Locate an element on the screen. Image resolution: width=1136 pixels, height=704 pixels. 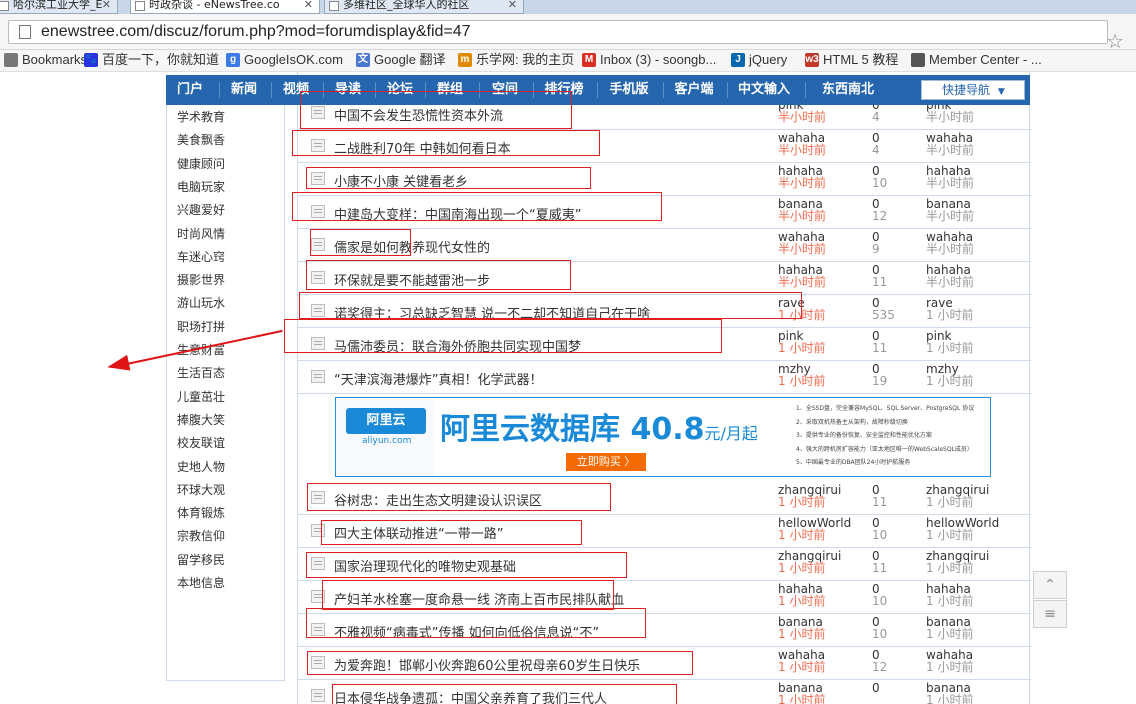
nav-item-6: 空间 is located at coordinates (505, 90).